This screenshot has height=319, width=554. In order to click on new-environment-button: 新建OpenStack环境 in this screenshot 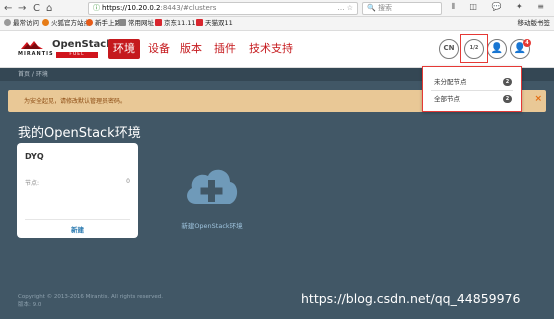, I will do `click(212, 193)`.